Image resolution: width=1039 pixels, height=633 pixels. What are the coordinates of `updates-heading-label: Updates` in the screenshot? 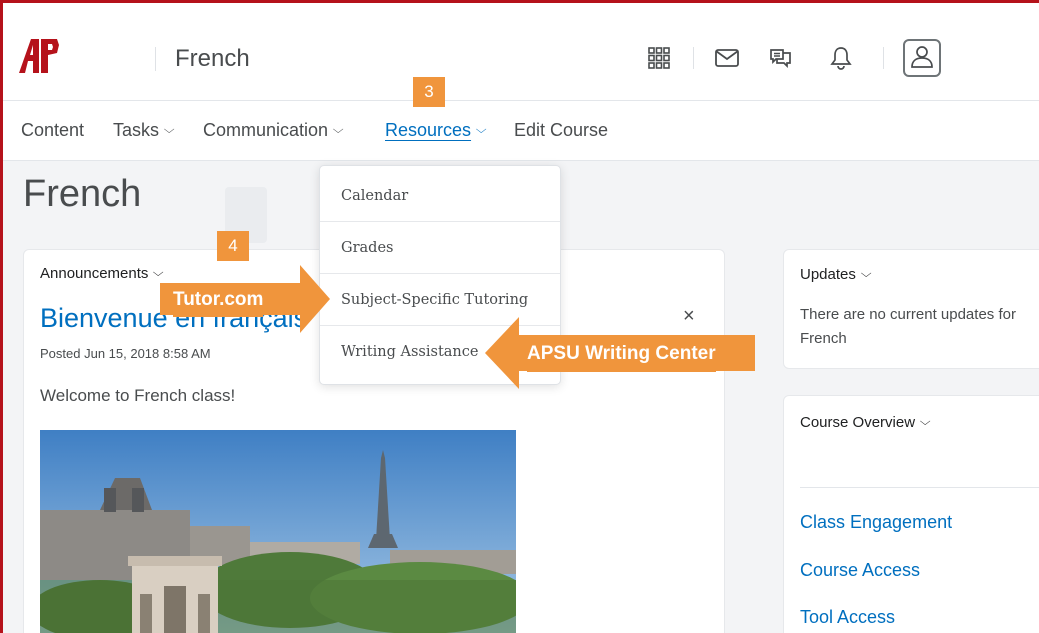 It's located at (828, 274).